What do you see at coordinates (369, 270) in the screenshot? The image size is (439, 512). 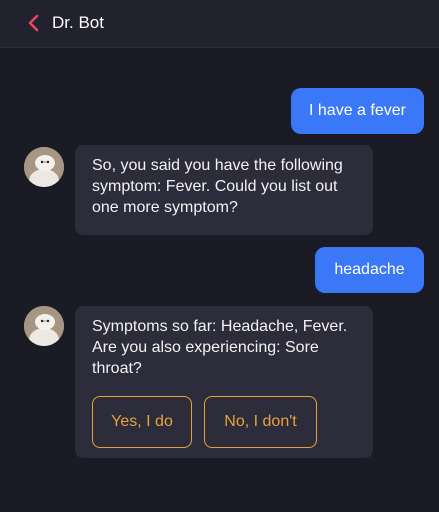 I see `user-message: headache` at bounding box center [369, 270].